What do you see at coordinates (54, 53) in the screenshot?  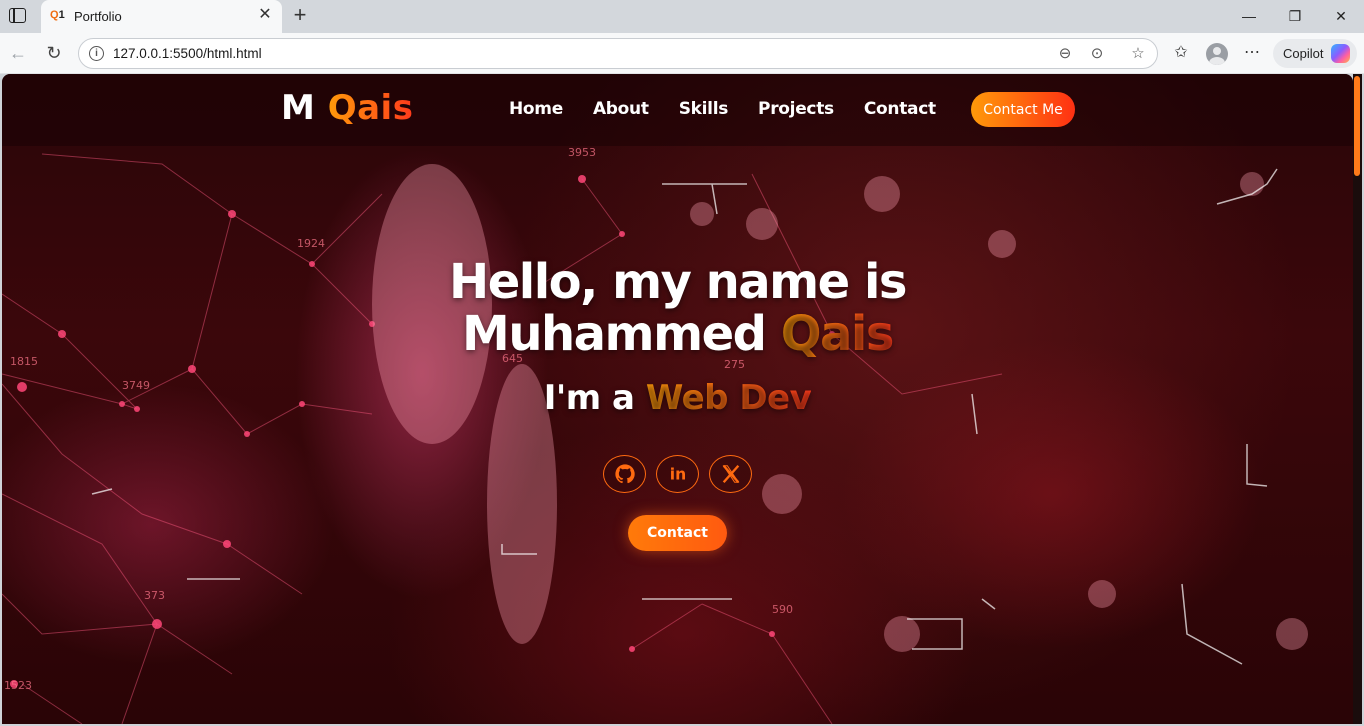 I see `reload-icon: ↻` at bounding box center [54, 53].